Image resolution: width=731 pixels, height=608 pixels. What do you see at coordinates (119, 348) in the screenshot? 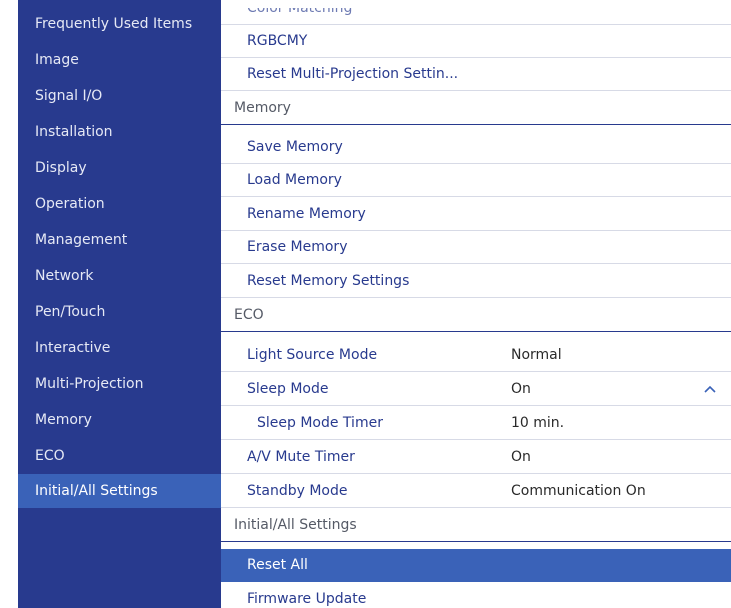
I see `sidebar-item-interactive: Interactive` at bounding box center [119, 348].